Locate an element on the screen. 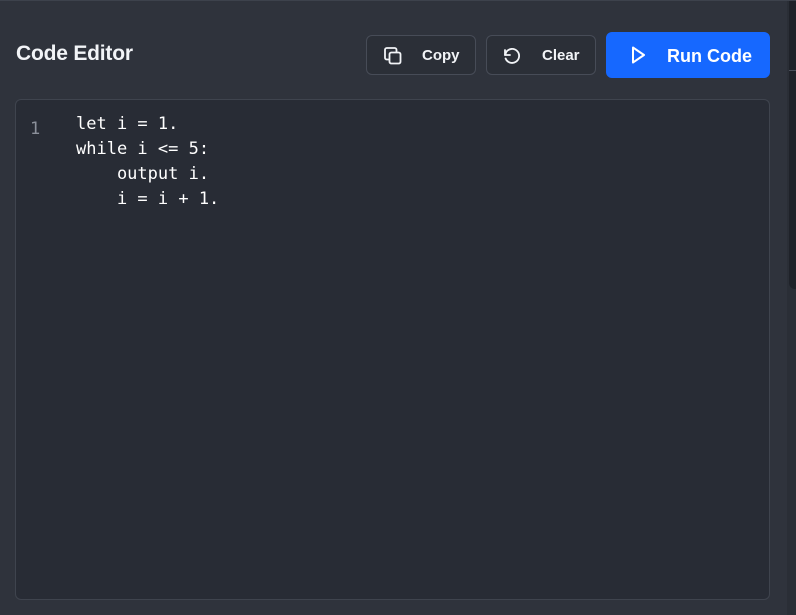 The image size is (796, 615). line-number: 1 is located at coordinates (35, 129).